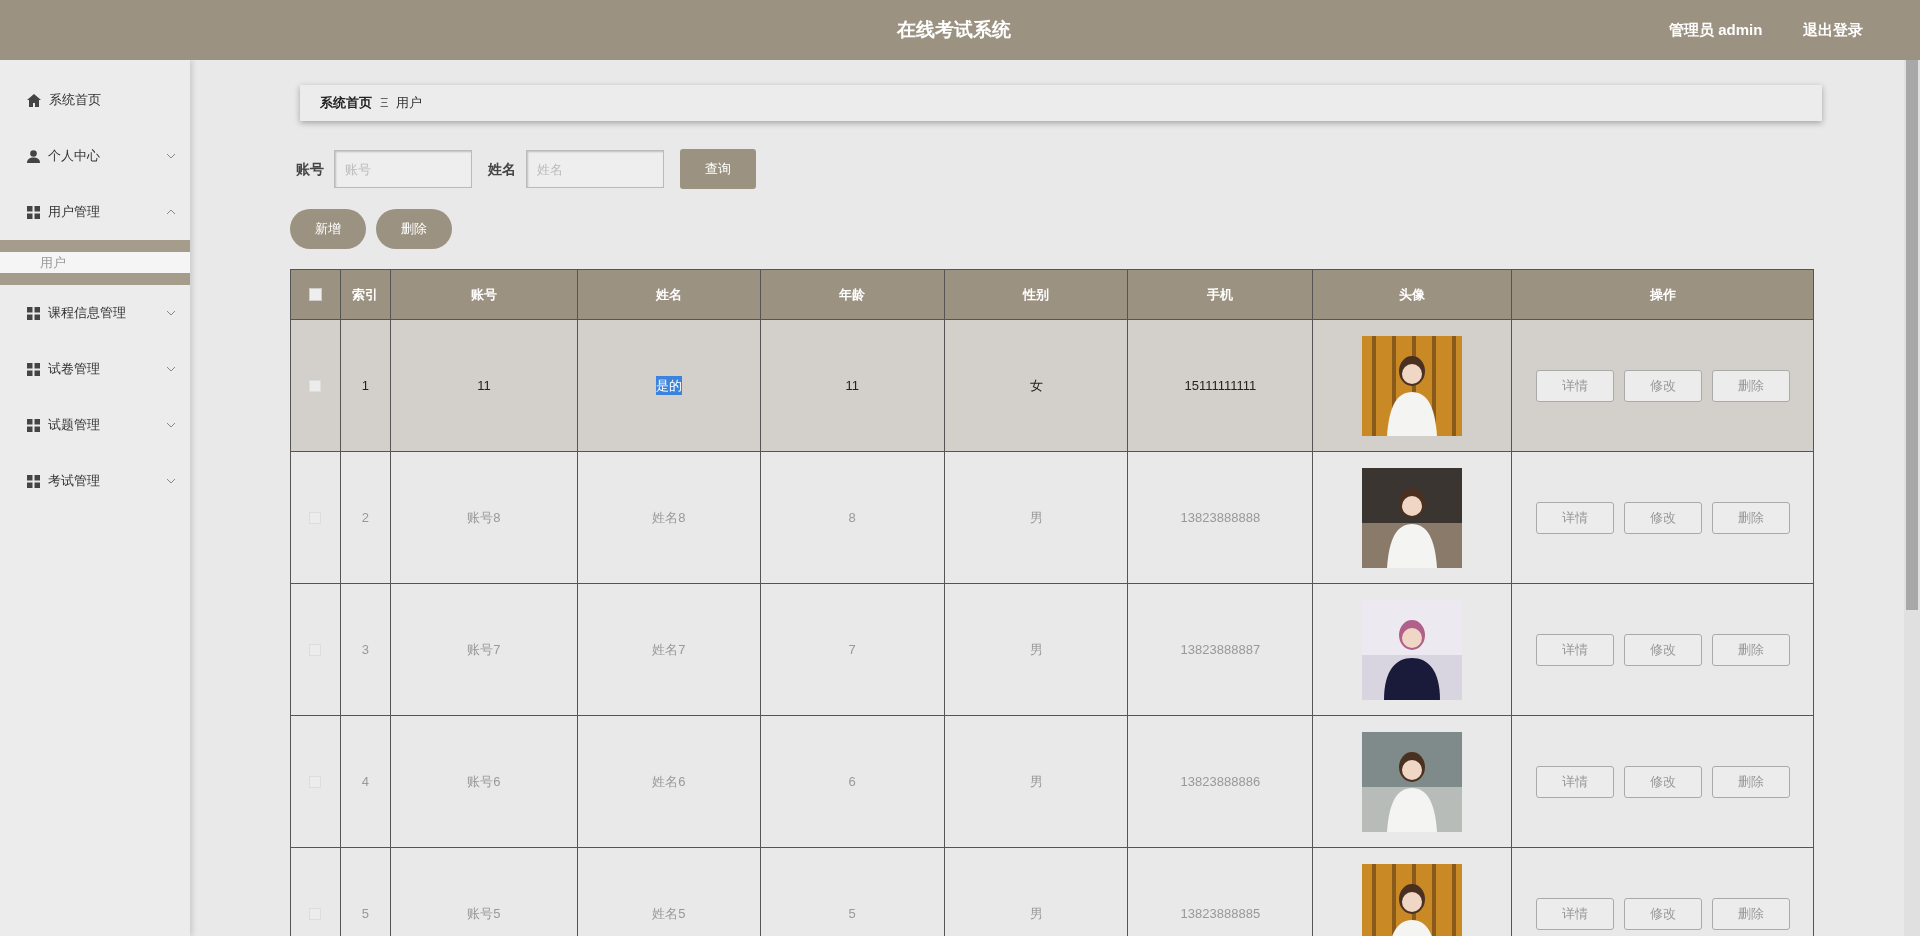 The image size is (1920, 936). I want to click on select-all-checkbox, so click(315, 294).